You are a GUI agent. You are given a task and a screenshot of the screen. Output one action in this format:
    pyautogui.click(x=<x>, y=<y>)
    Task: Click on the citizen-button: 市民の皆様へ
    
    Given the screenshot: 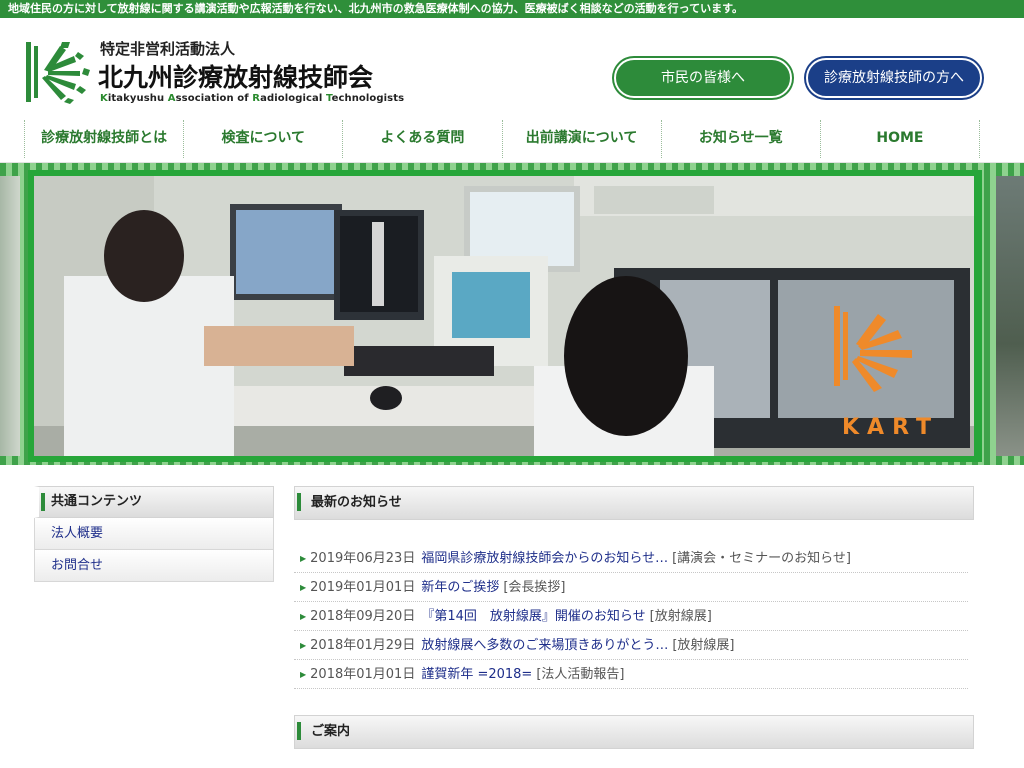 What is the action you would take?
    pyautogui.click(x=703, y=78)
    